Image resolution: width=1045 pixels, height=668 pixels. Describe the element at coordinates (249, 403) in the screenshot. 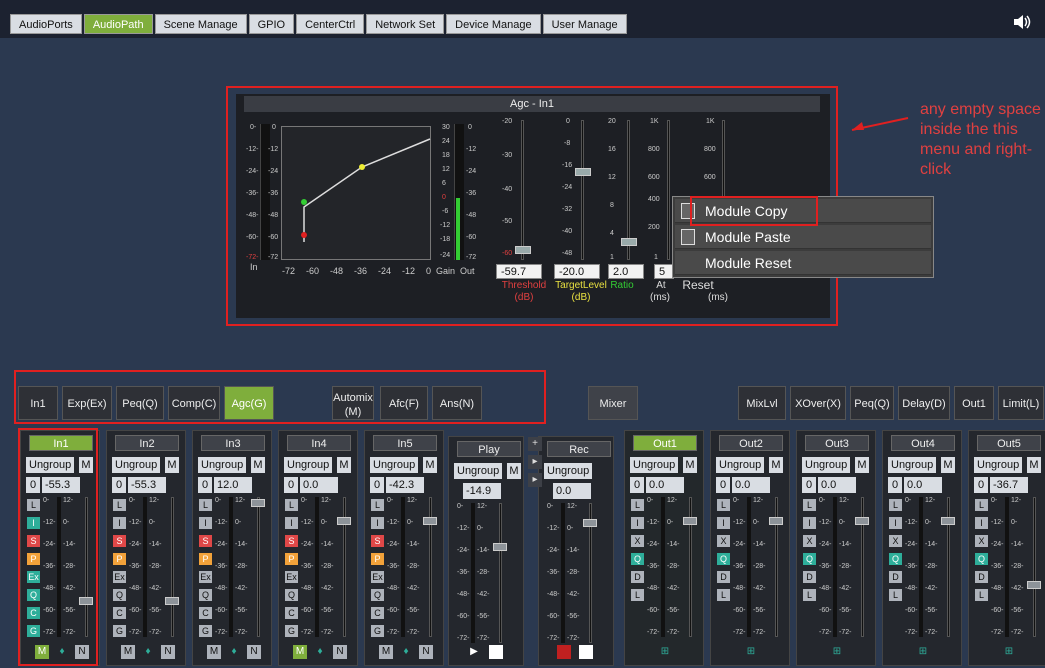

I see `module-agc: Agc(G)` at that location.